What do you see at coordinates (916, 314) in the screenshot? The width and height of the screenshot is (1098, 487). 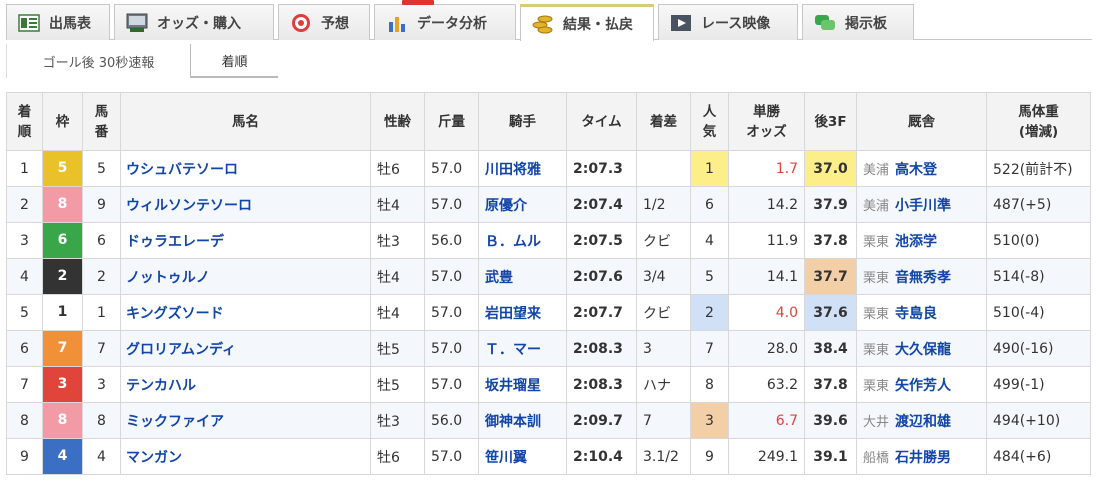 I see `trainer-link: 寺島良` at bounding box center [916, 314].